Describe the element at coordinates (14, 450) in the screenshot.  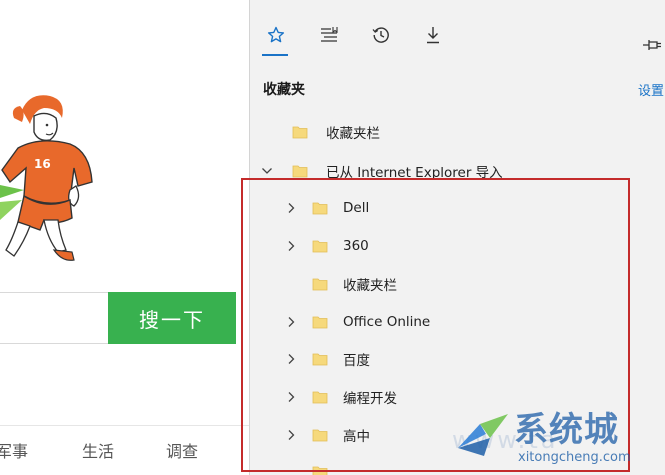
I see `nav-link-military: 军事` at that location.